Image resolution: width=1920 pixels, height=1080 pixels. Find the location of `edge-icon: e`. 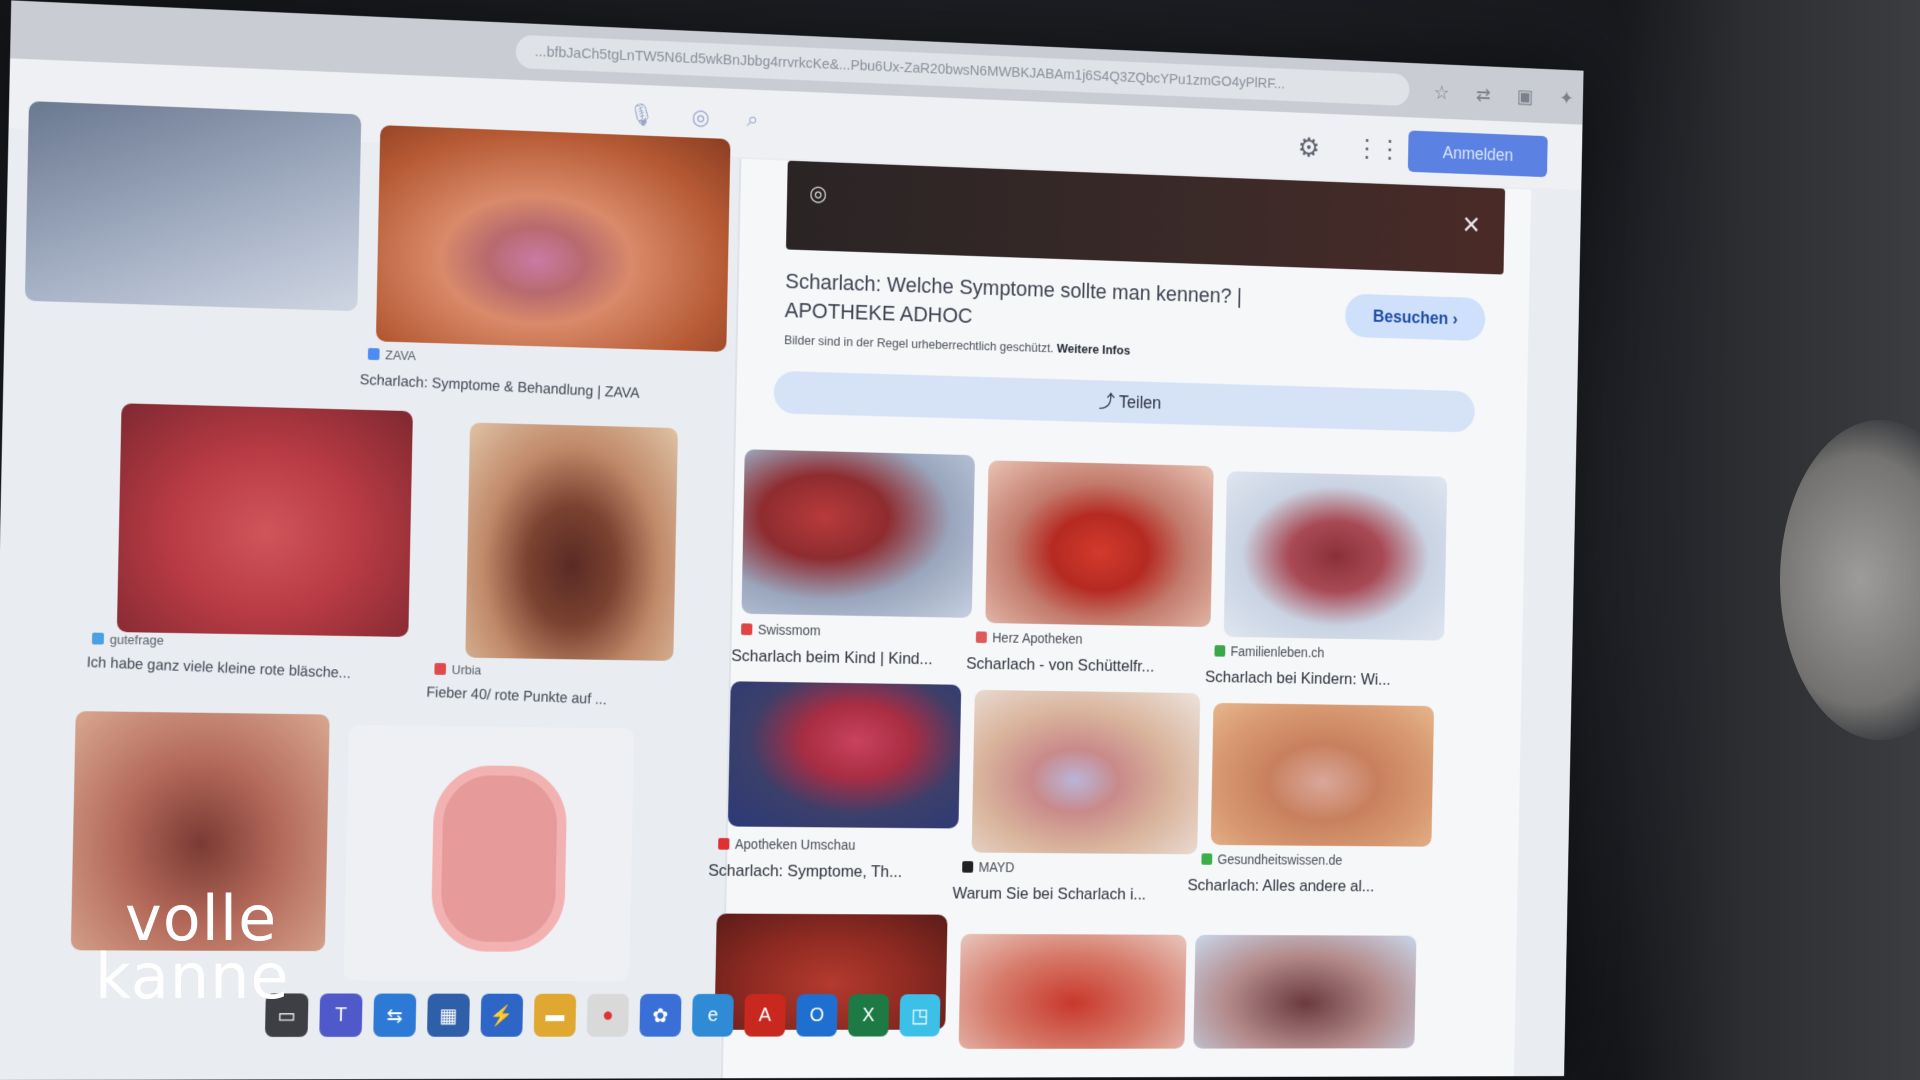

edge-icon: e is located at coordinates (712, 1015).